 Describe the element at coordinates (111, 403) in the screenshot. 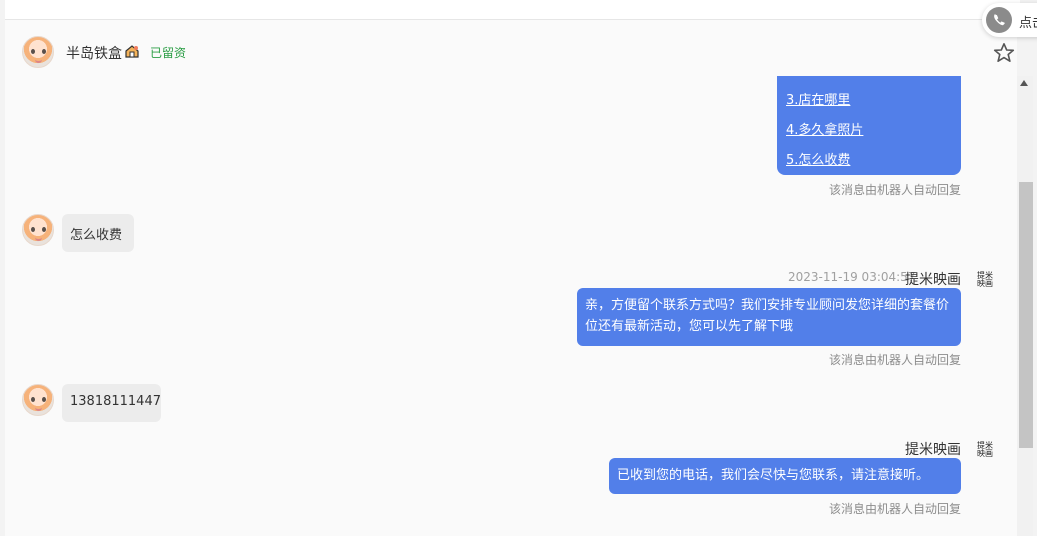

I see `customer-phone-message-bubble: 13818111447` at that location.